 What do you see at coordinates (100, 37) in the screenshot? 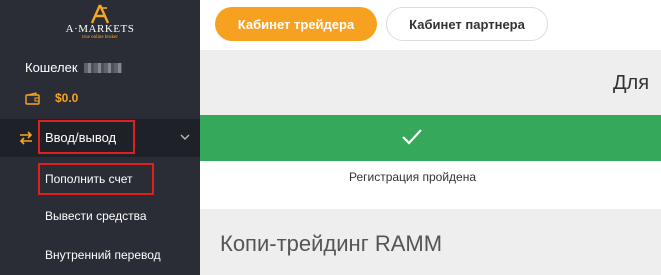
I see `logo-tagline: true online broker` at bounding box center [100, 37].